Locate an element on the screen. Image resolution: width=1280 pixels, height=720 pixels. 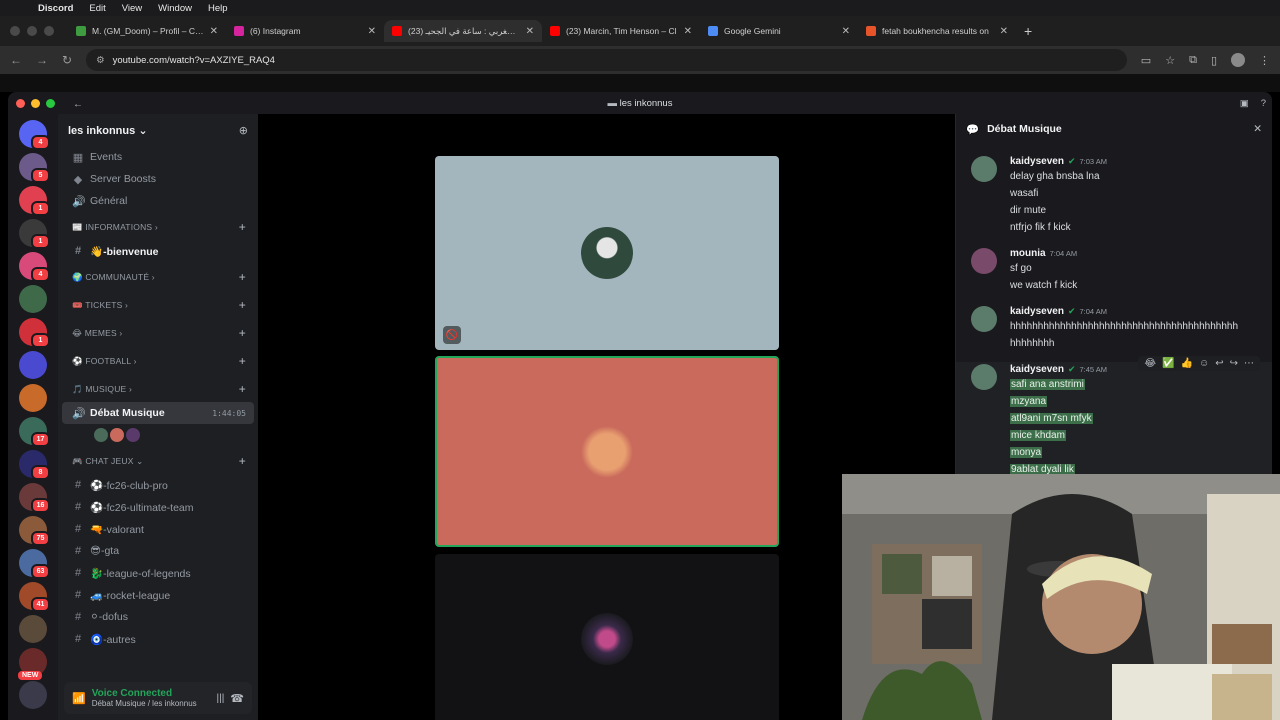
channel-category: 📰 INFORMATIONS › + is located at coordinates (158, 227).